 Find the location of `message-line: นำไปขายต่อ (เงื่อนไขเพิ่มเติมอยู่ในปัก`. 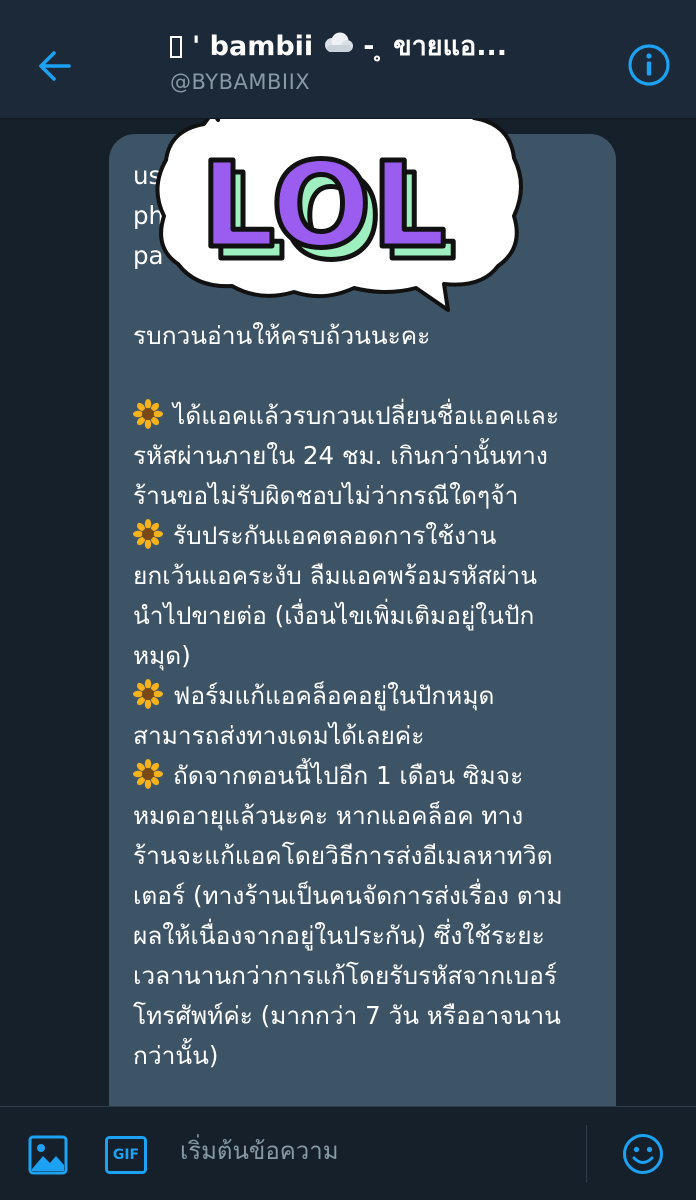

message-line: นำไปขายต่อ (เงื่อนไขเพิ่มเติมอยู่ในปัก is located at coordinates (334, 615).